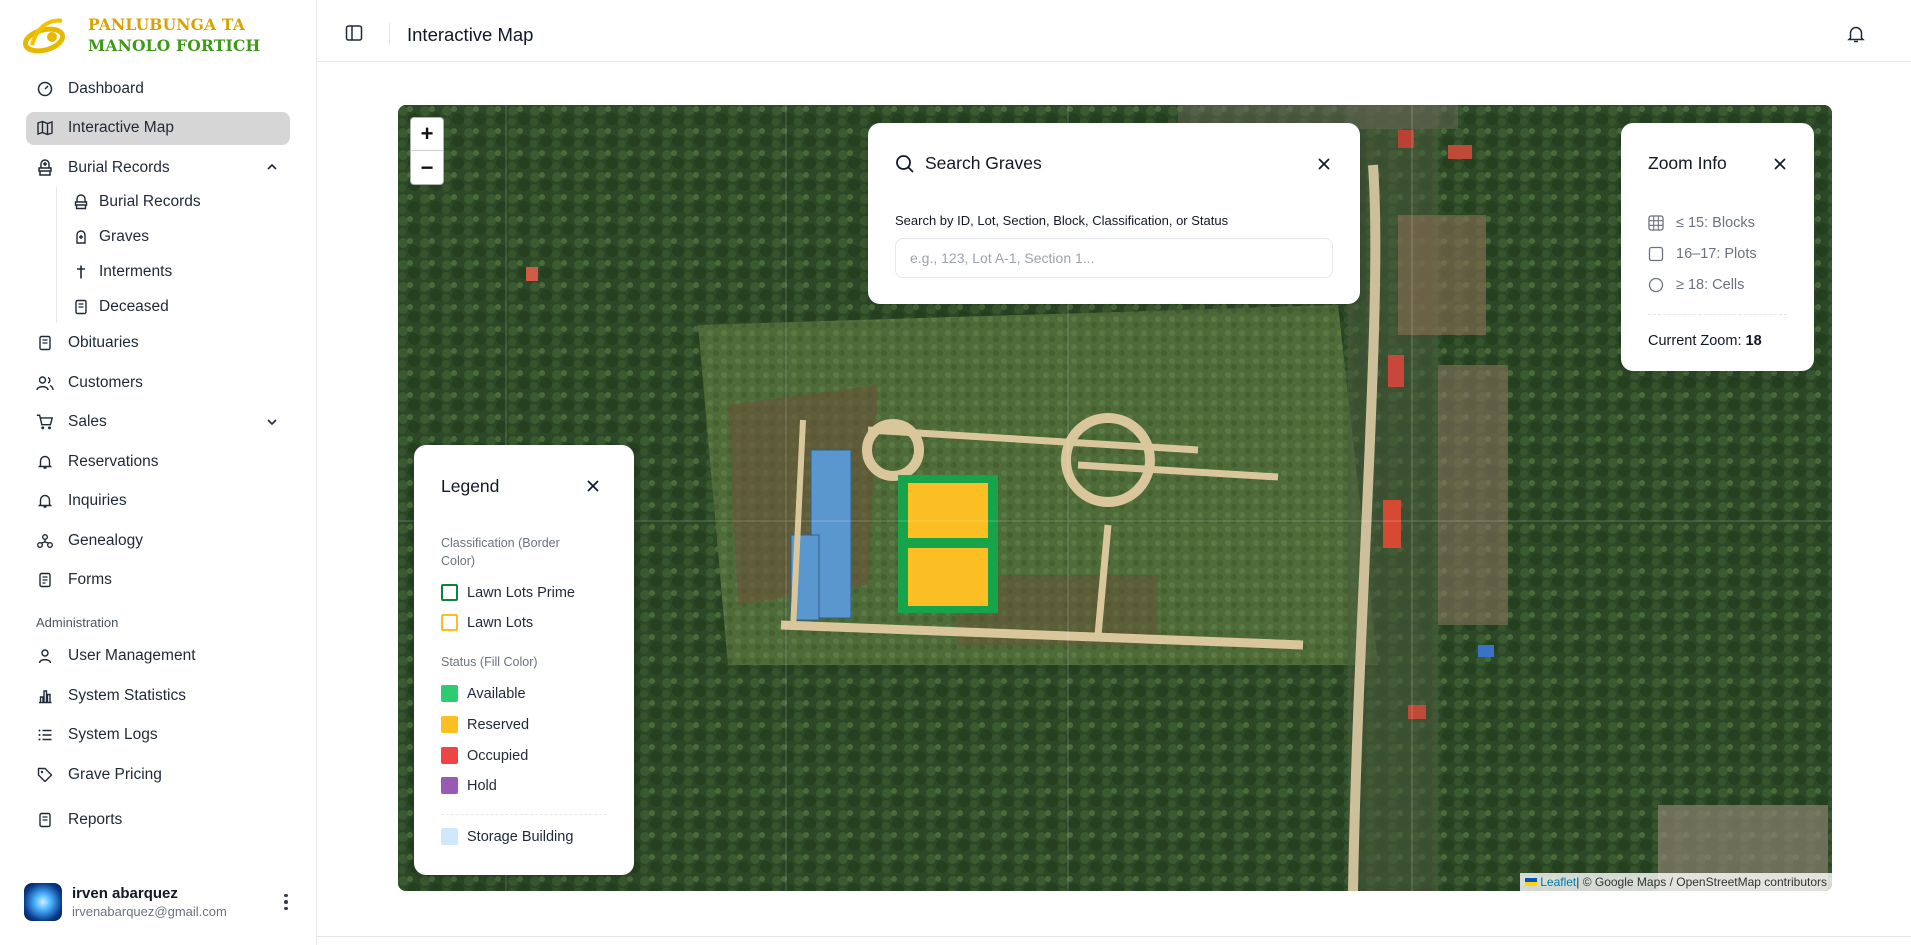 The width and height of the screenshot is (1911, 945). Describe the element at coordinates (158, 382) in the screenshot. I see `sidebar-item-customers: Customers` at that location.